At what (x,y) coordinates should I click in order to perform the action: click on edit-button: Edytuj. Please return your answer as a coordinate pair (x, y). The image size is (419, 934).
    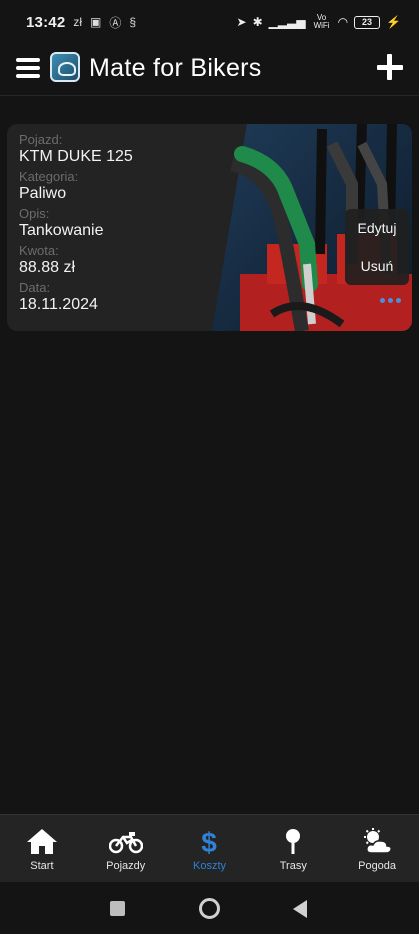
    Looking at the image, I should click on (377, 228).